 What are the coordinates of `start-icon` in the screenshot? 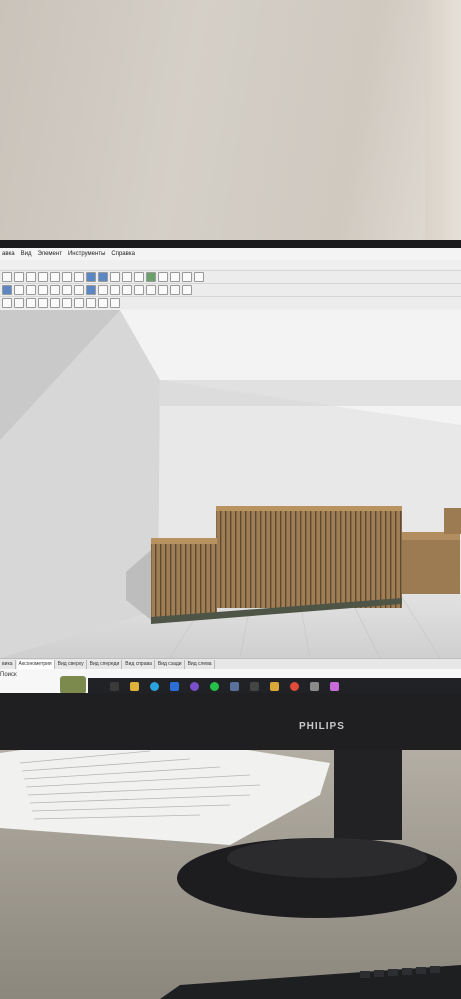 It's located at (114, 686).